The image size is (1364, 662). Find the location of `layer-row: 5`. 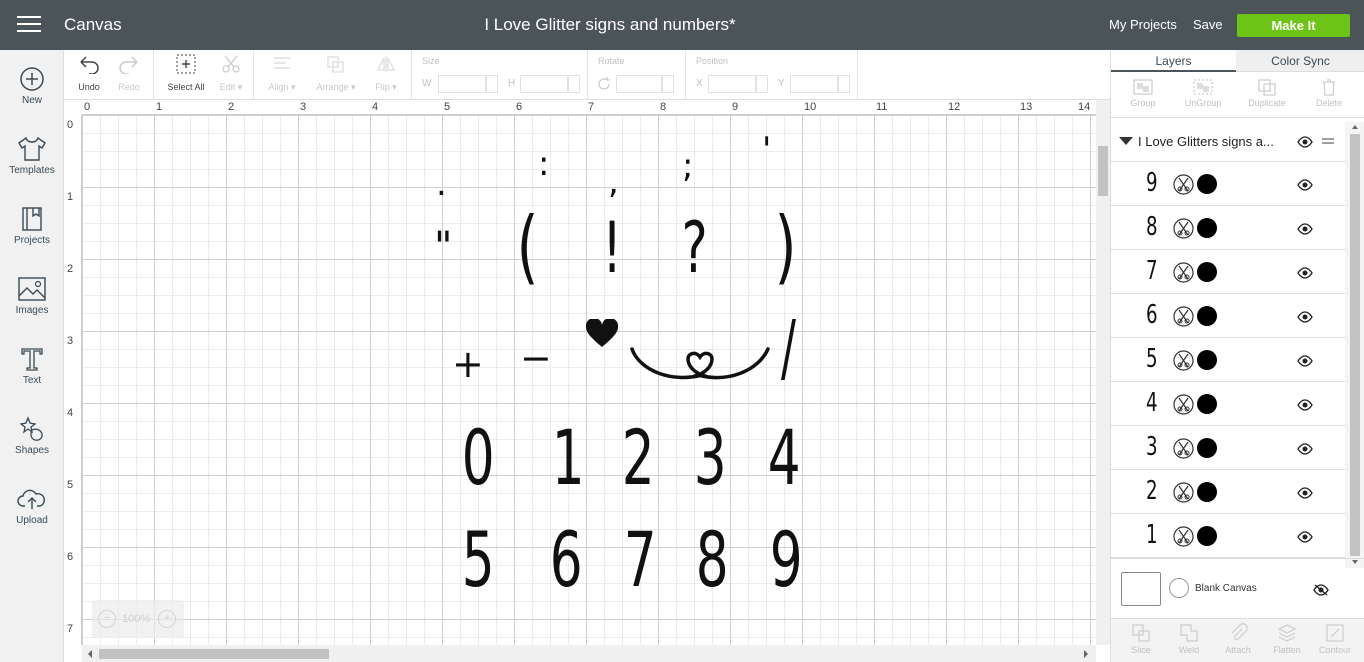

layer-row: 5 is located at coordinates (1228, 360).